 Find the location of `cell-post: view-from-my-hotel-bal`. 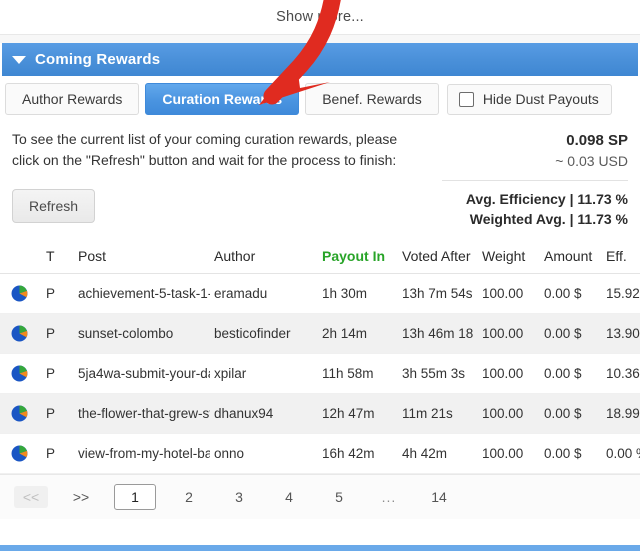

cell-post: view-from-my-hotel-bal is located at coordinates (142, 453).